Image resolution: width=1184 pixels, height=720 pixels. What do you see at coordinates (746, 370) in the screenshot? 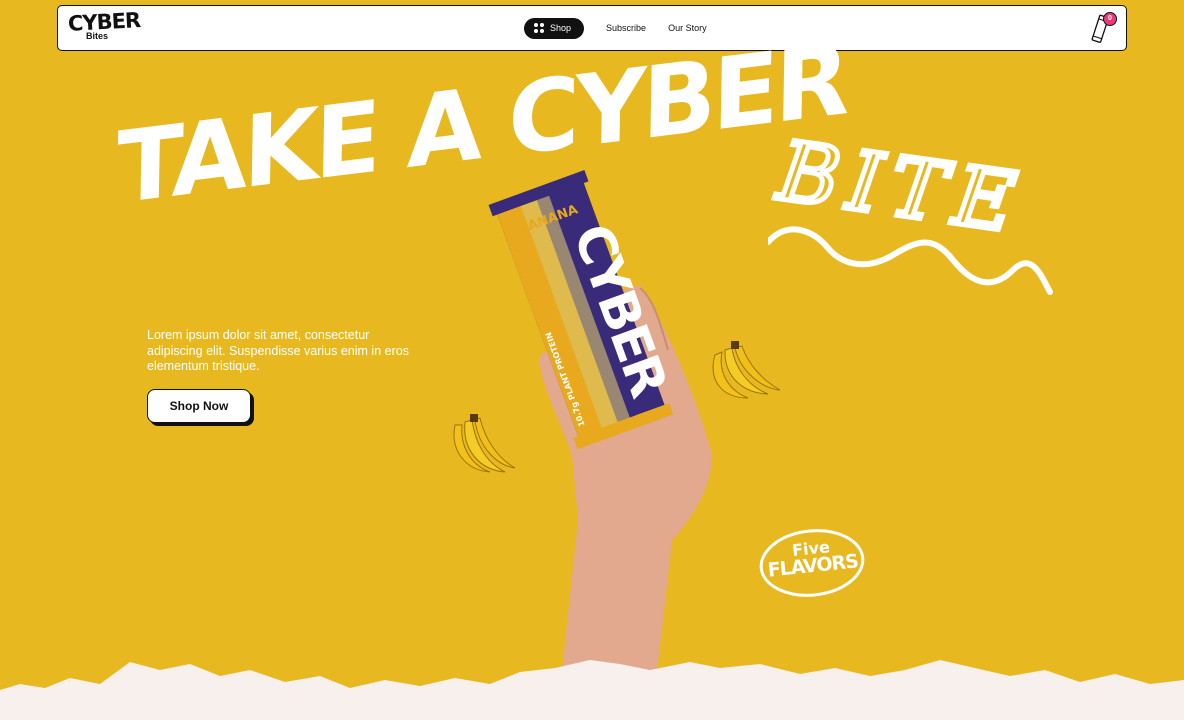
I see `banana-right-image` at bounding box center [746, 370].